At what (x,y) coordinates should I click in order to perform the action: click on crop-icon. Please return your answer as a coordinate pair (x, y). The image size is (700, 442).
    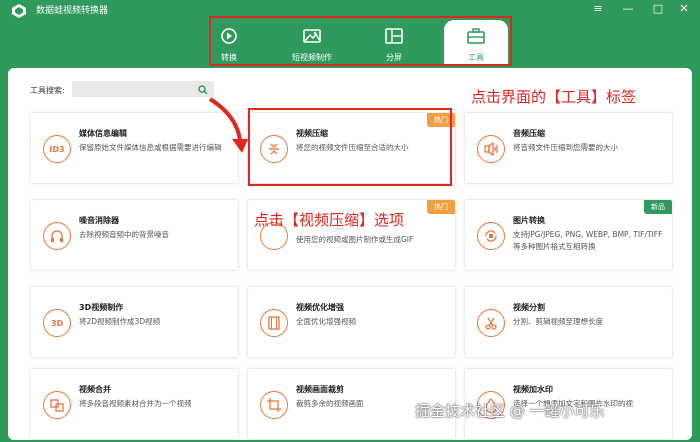
    Looking at the image, I should click on (274, 405).